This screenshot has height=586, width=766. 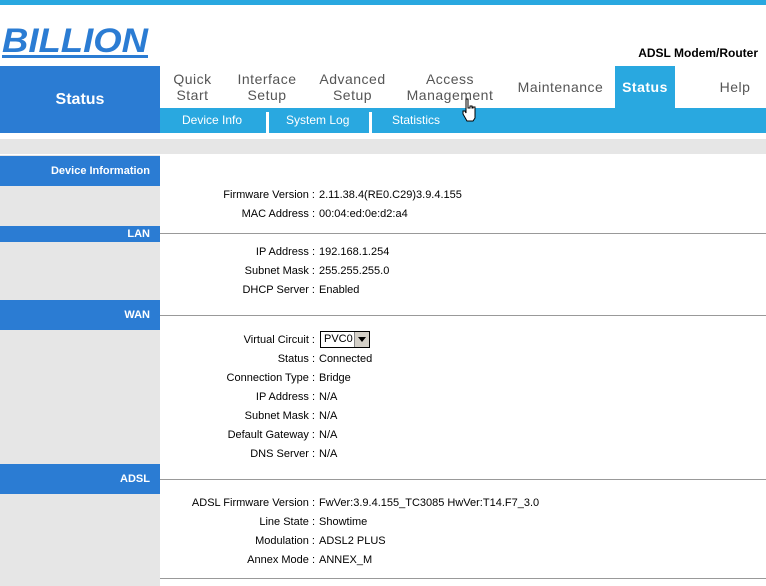 I want to click on lan-ip-value: 192.168.1.254, so click(x=354, y=252).